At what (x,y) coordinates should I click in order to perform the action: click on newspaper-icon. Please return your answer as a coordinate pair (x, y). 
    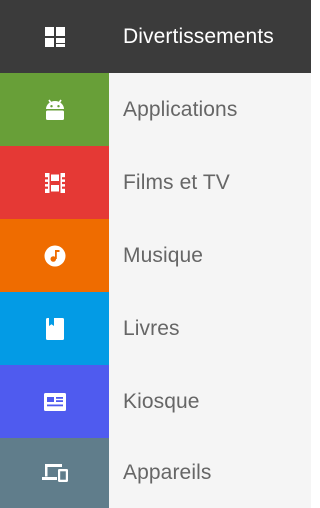
    Looking at the image, I should click on (54, 401).